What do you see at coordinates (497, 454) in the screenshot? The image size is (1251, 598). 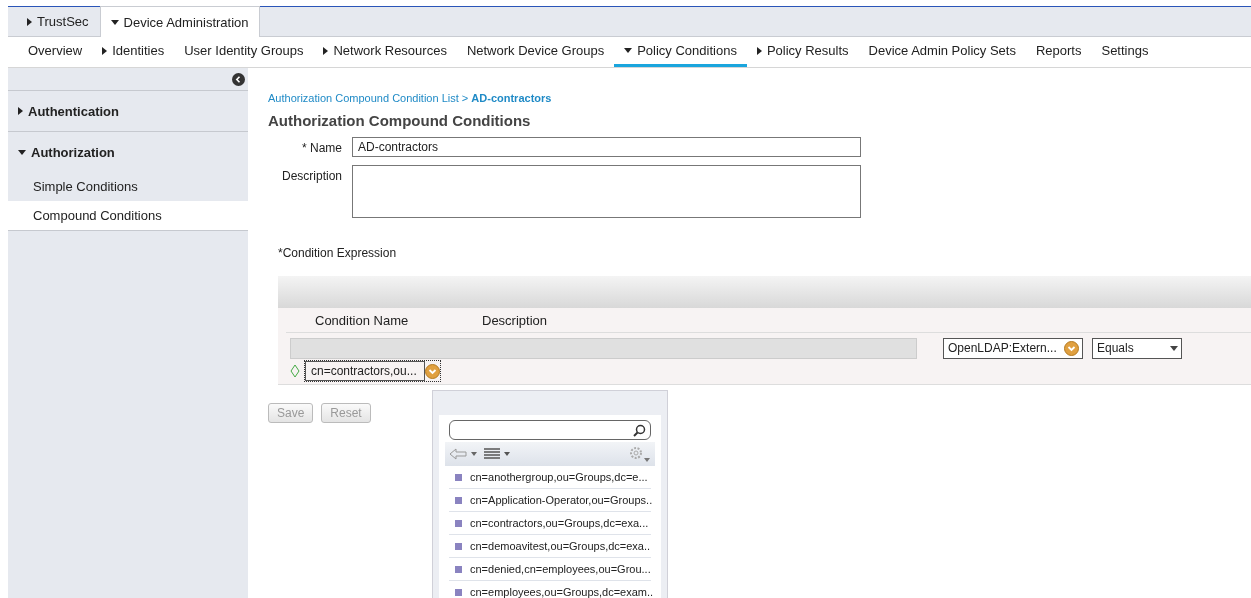 I see `list-view-icon` at bounding box center [497, 454].